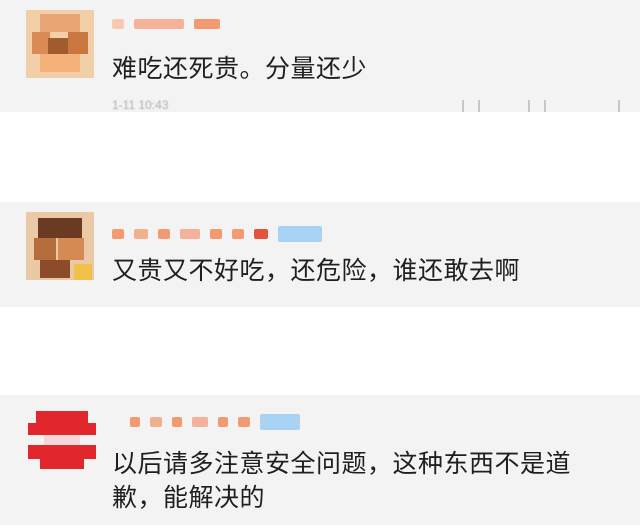  Describe the element at coordinates (342, 480) in the screenshot. I see `comment-text: 以后请多注意安全问题，这种东西不是道歉，能解决的` at that location.